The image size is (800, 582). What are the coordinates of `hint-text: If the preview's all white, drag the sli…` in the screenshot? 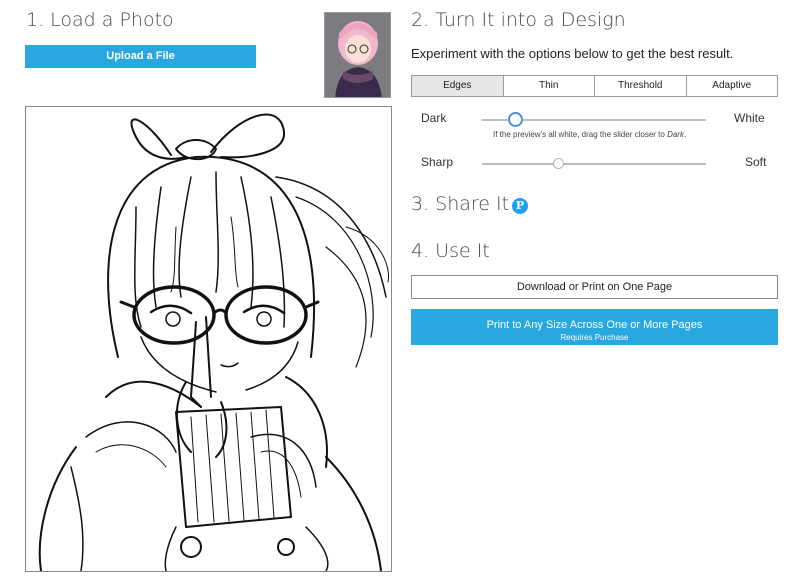 It's located at (580, 134).